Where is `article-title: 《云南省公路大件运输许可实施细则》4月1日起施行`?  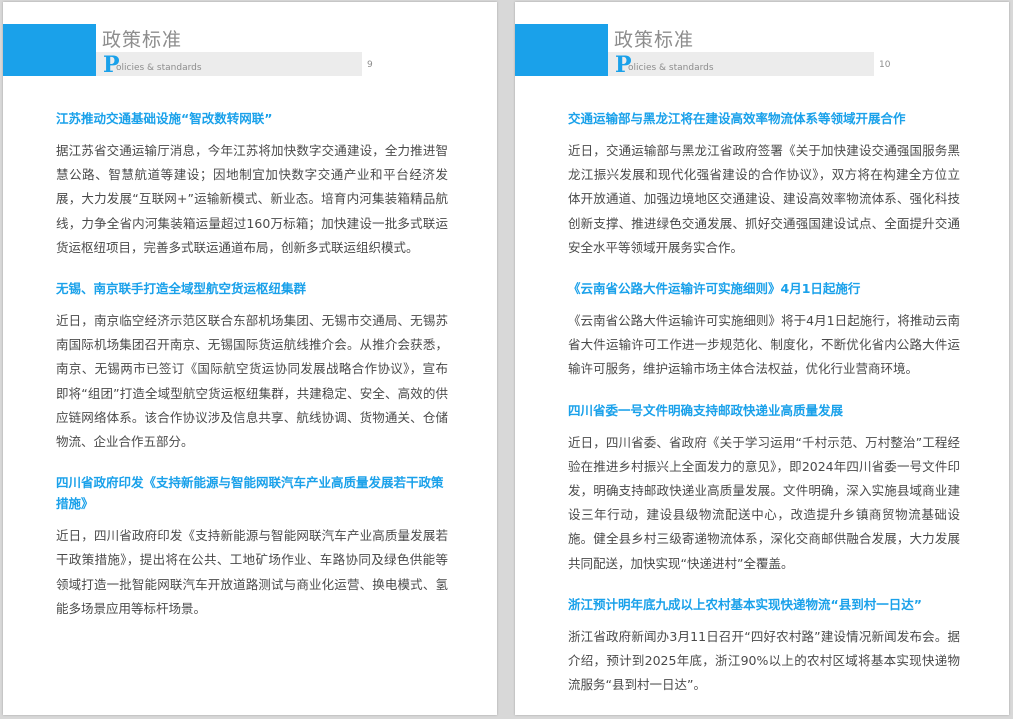 article-title: 《云南省公路大件运输许可实施细则》4月1日起施行 is located at coordinates (714, 289).